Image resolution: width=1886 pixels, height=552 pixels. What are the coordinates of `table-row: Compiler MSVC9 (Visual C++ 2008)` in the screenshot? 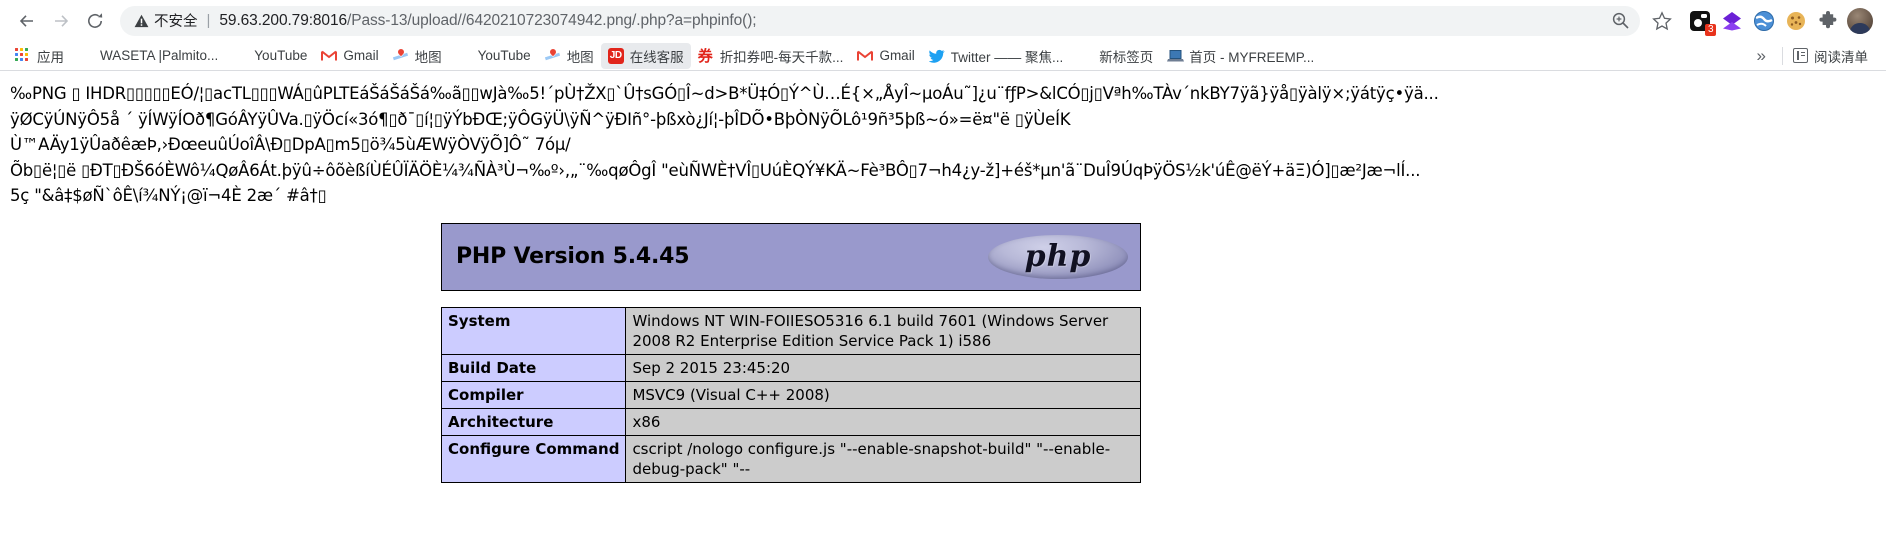 It's located at (790, 394).